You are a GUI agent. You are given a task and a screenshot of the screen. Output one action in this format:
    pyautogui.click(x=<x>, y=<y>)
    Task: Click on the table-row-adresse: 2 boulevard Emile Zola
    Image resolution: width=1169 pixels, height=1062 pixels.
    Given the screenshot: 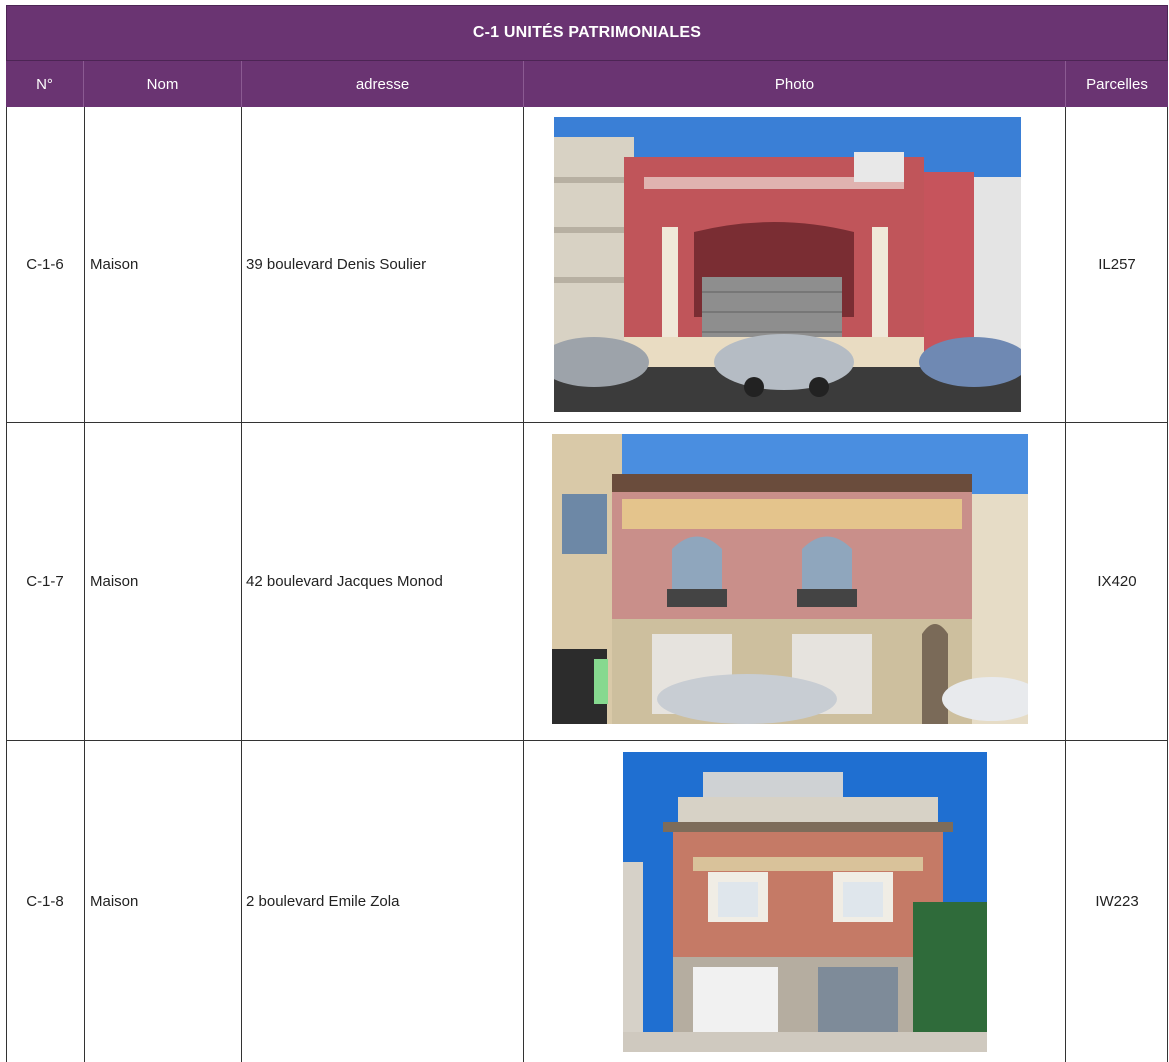 What is the action you would take?
    pyautogui.click(x=323, y=901)
    